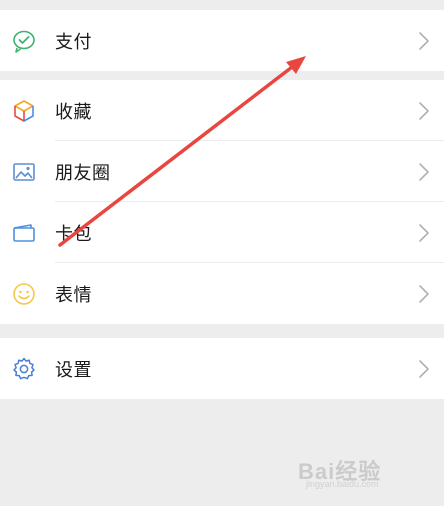  Describe the element at coordinates (73, 234) in the screenshot. I see `menu-item-cards-label: 卡包` at that location.